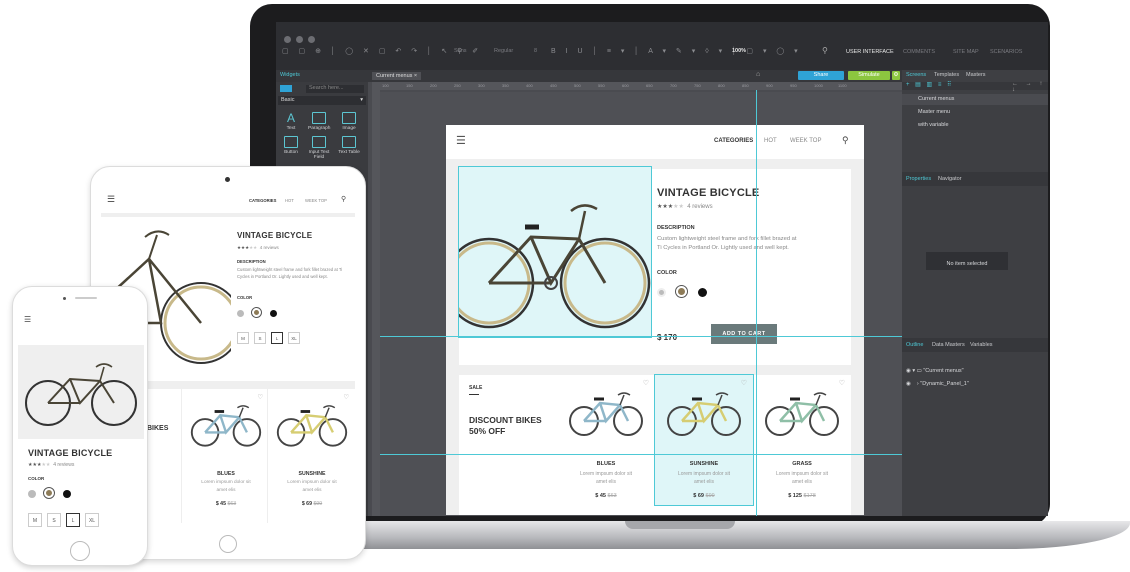 The width and height of the screenshot is (1130, 572). I want to click on screen-item-master: Master menu, so click(934, 112).